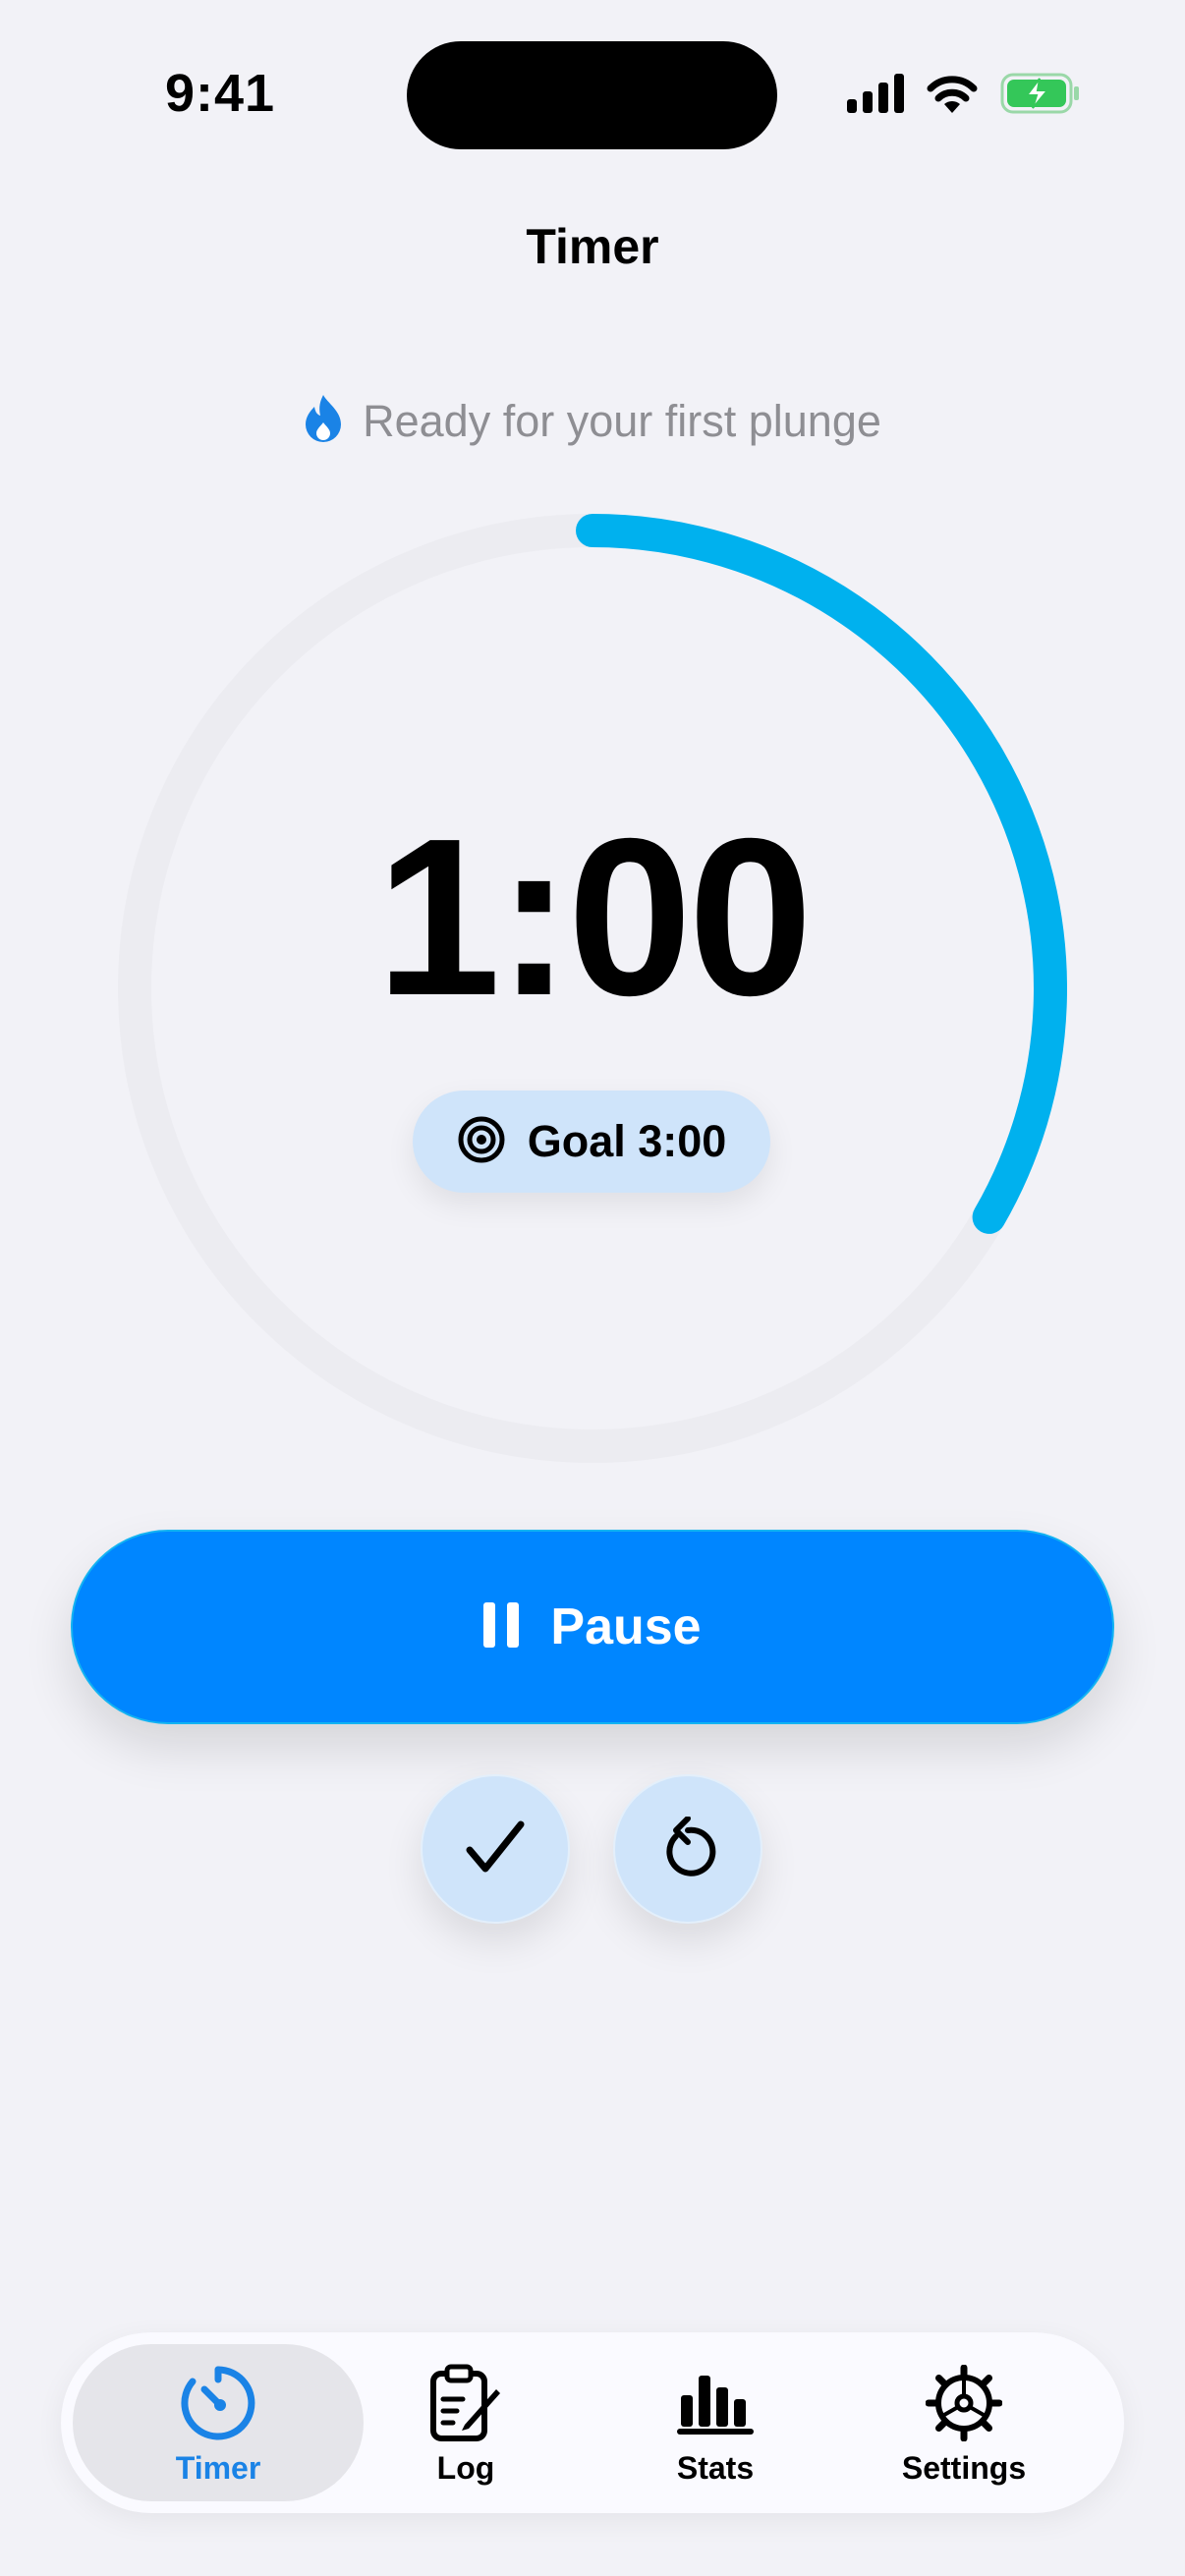 This screenshot has height=2576, width=1185. What do you see at coordinates (466, 2403) in the screenshot?
I see `clipboard-icon` at bounding box center [466, 2403].